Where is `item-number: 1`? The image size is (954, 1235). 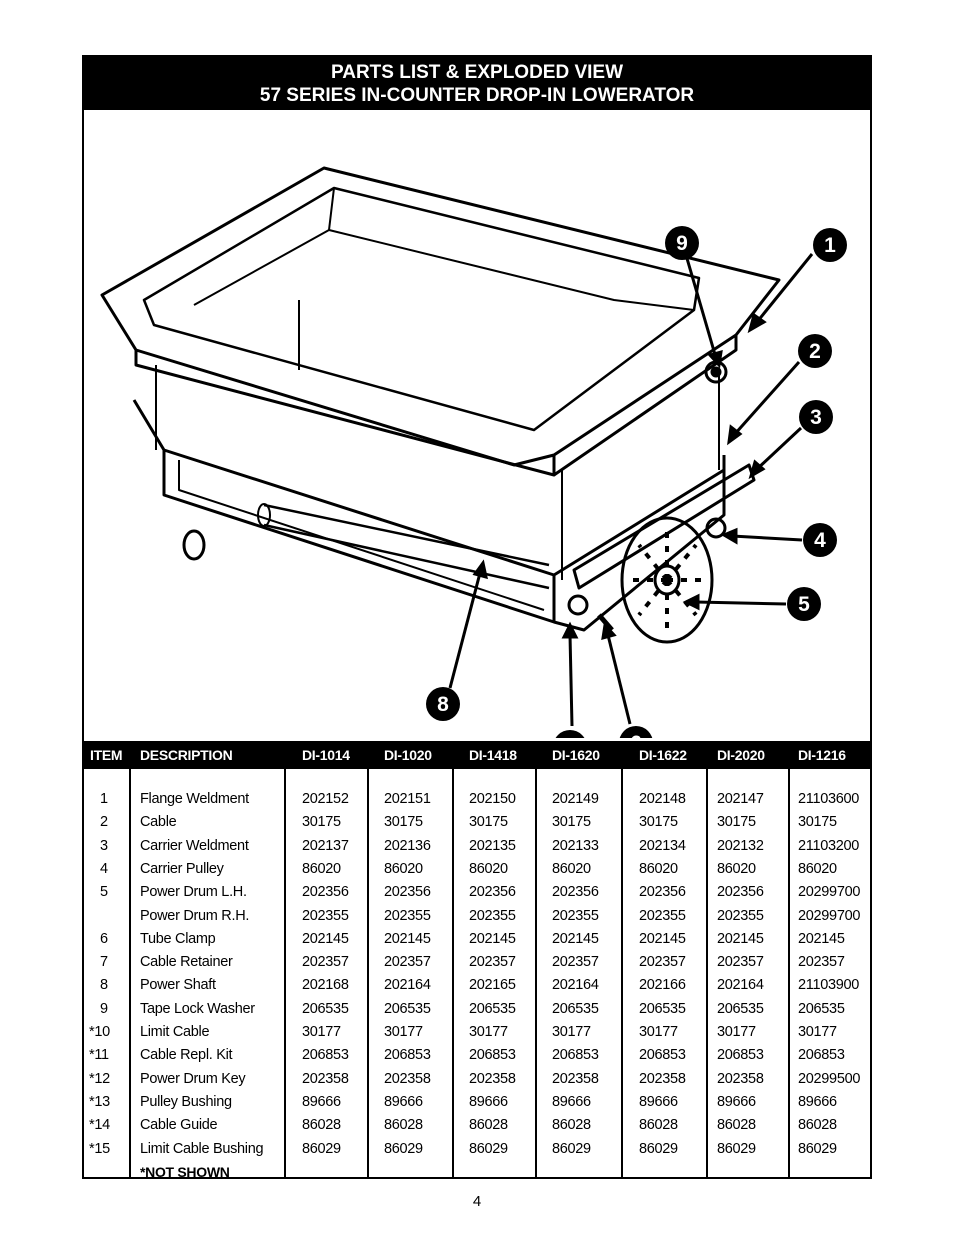
item-number: 1 is located at coordinates (104, 799).